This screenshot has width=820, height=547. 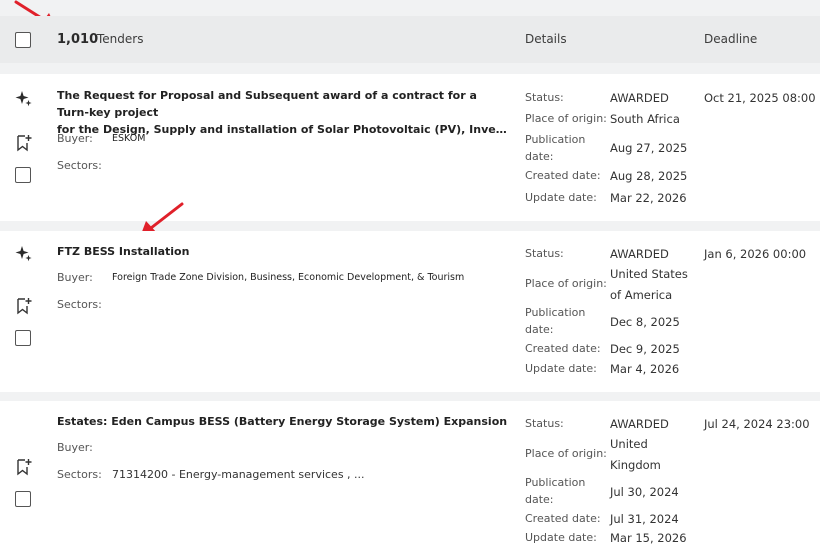 What do you see at coordinates (641, 295) in the screenshot?
I see `place-of-origin-value-2: of America` at bounding box center [641, 295].